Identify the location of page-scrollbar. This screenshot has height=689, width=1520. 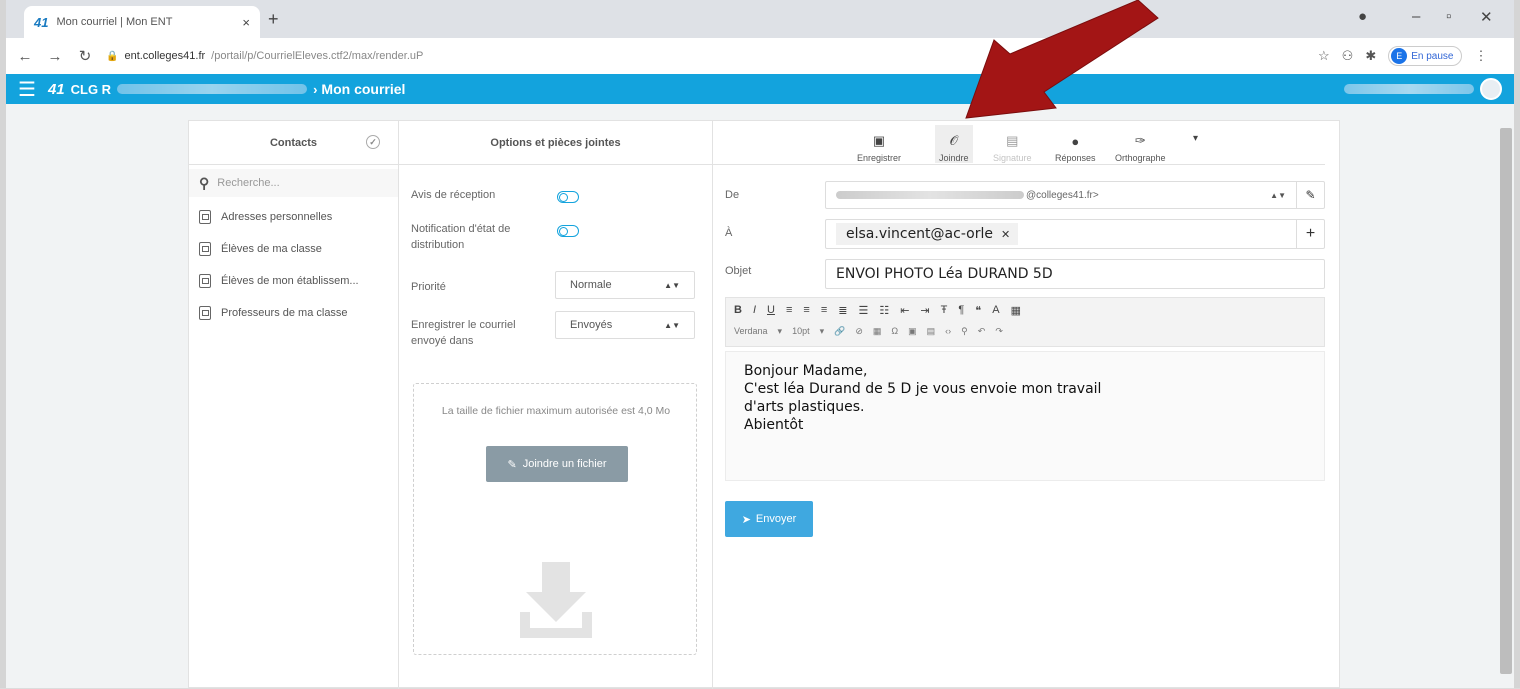
(1506, 401).